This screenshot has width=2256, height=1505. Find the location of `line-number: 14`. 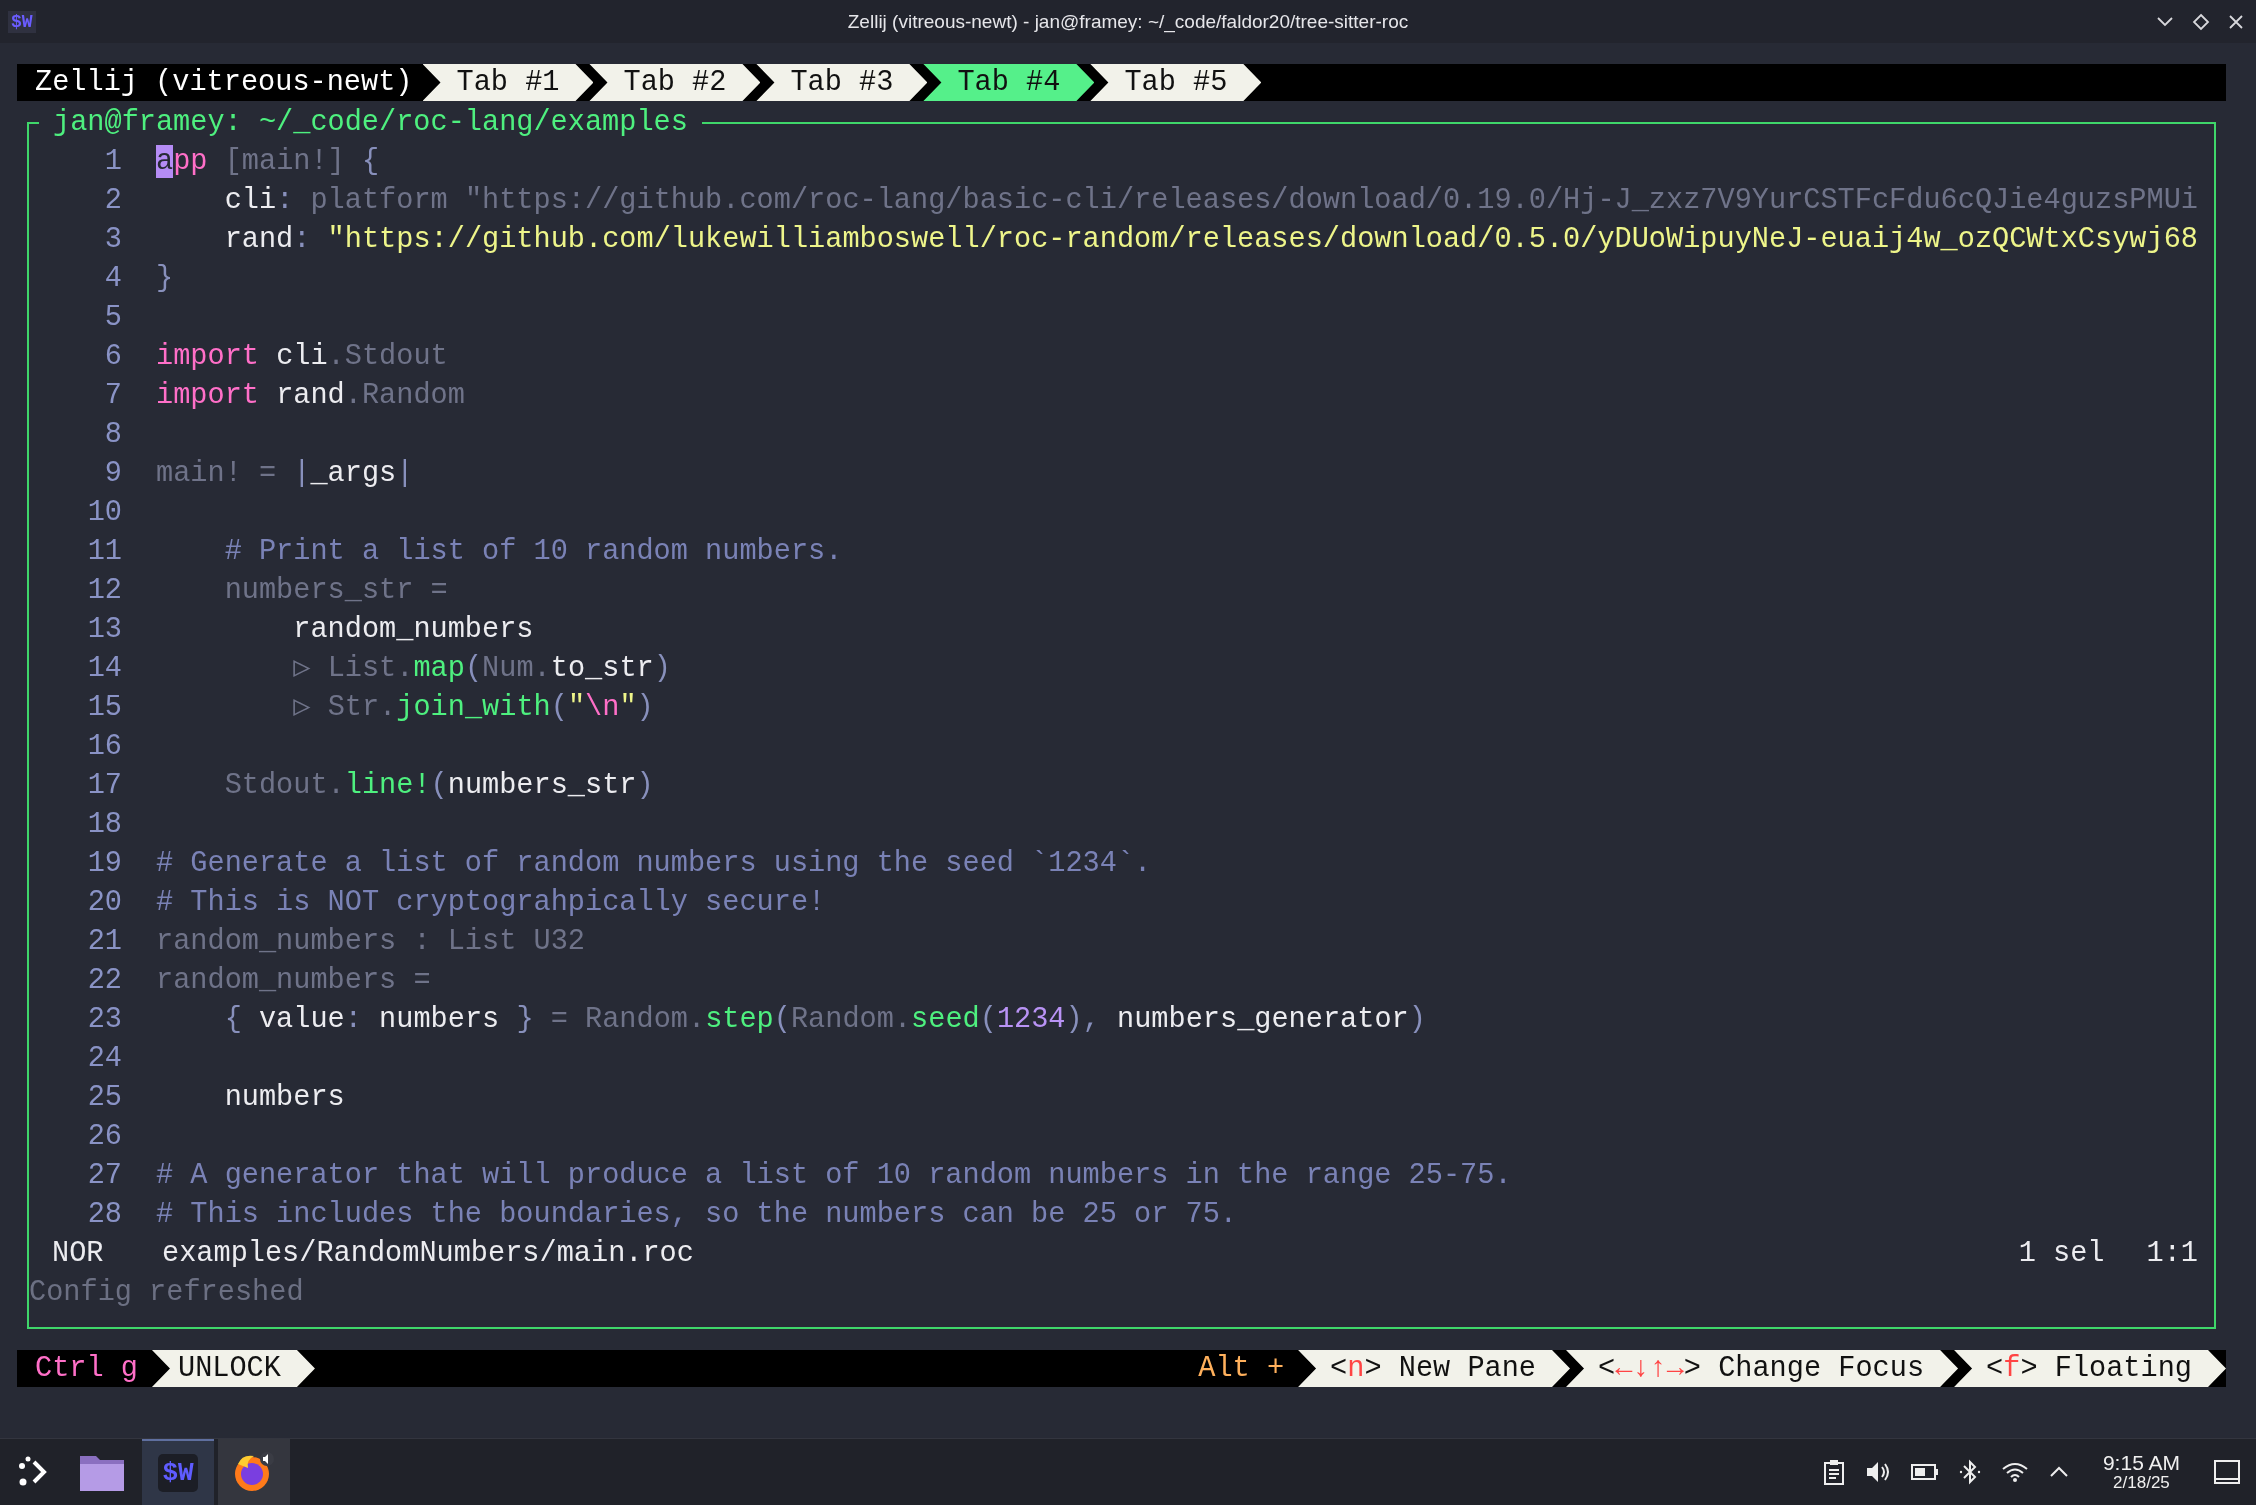

line-number: 14 is located at coordinates (104, 669).